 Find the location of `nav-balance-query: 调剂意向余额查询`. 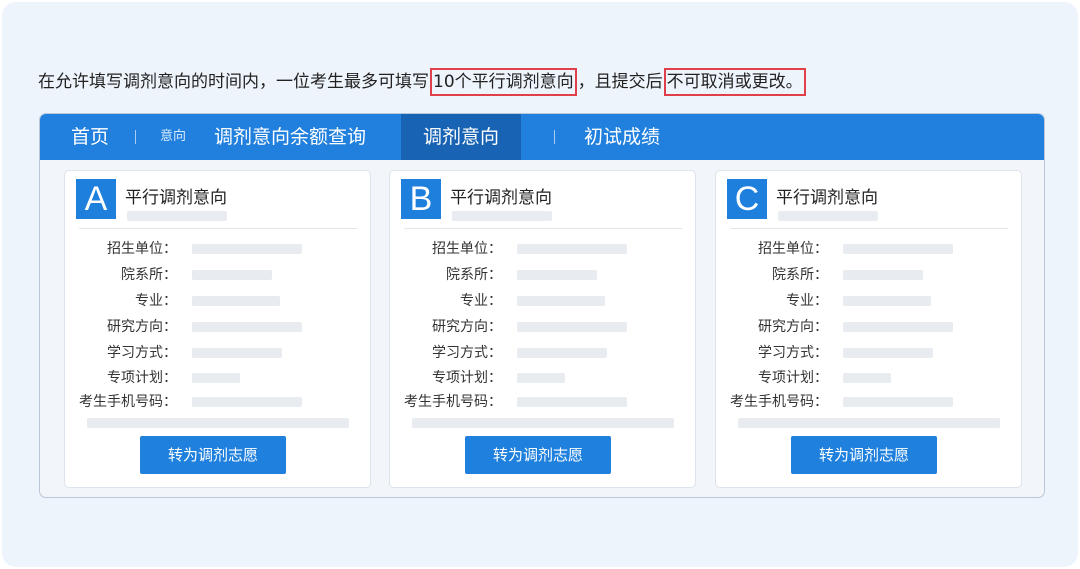

nav-balance-query: 调剂意向余额查询 is located at coordinates (290, 137).